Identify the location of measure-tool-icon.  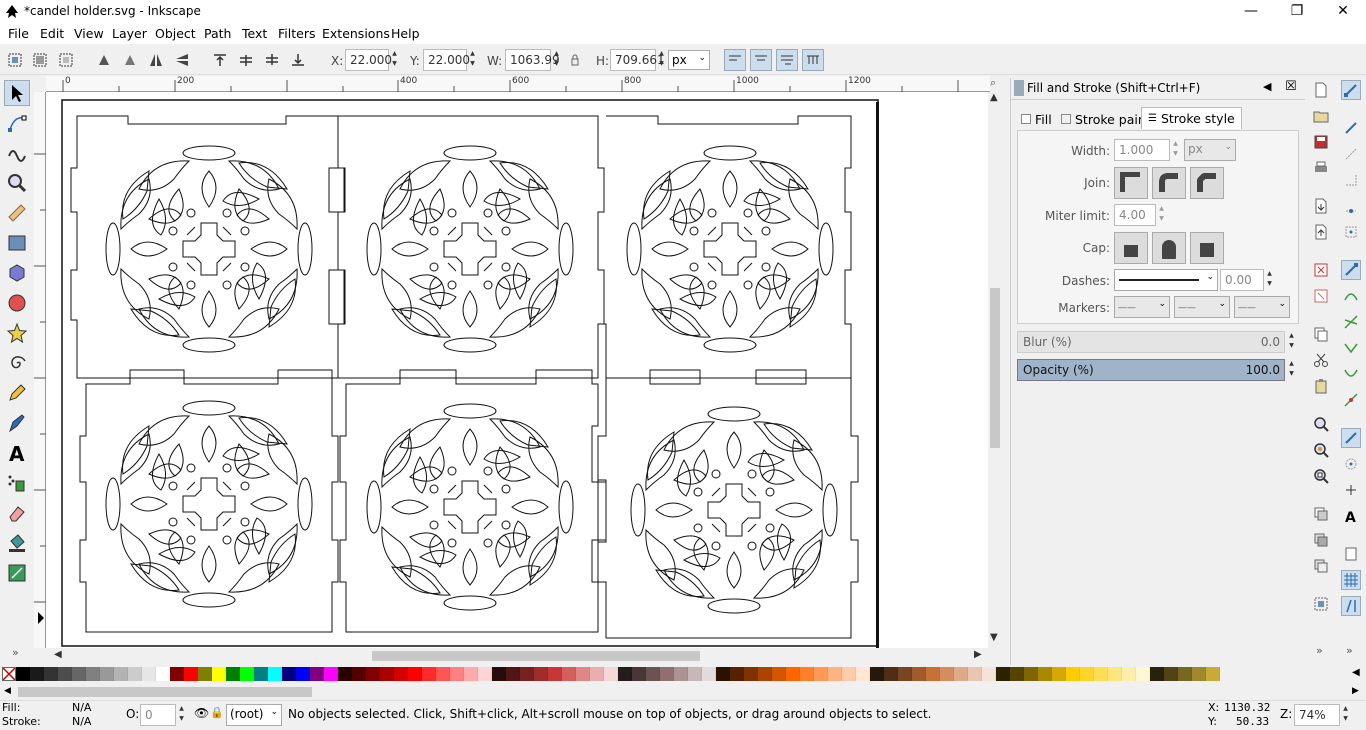
(17, 213).